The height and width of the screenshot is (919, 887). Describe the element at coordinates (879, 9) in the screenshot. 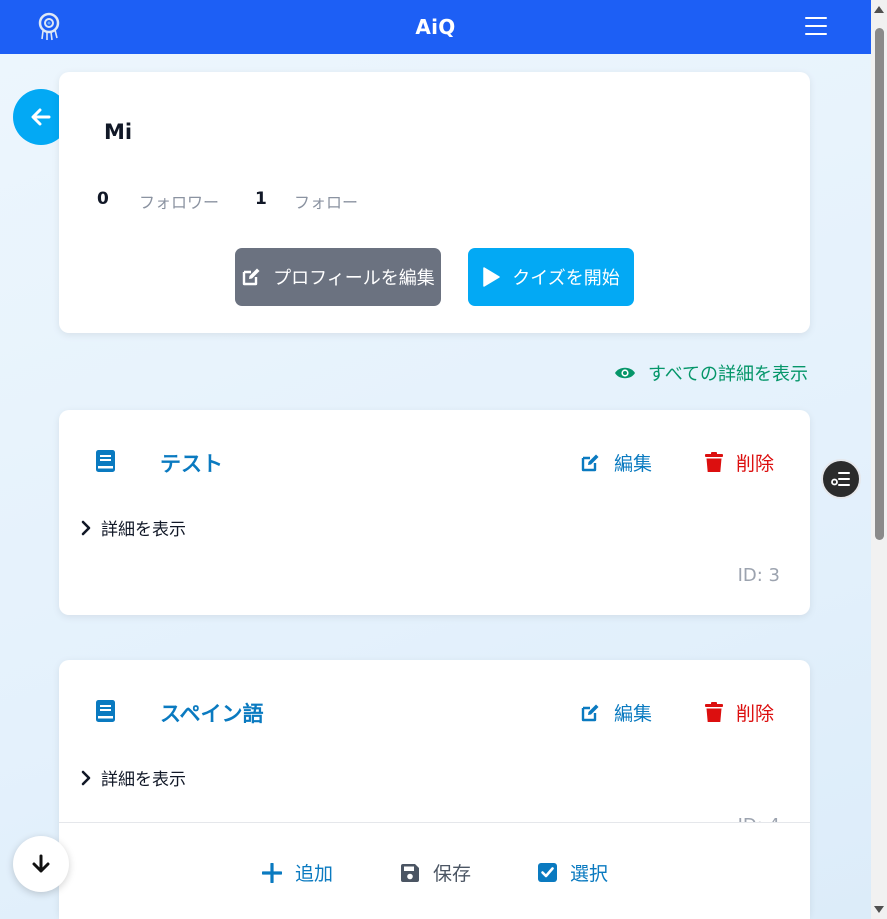

I see `scroll-up-arrow-icon` at that location.